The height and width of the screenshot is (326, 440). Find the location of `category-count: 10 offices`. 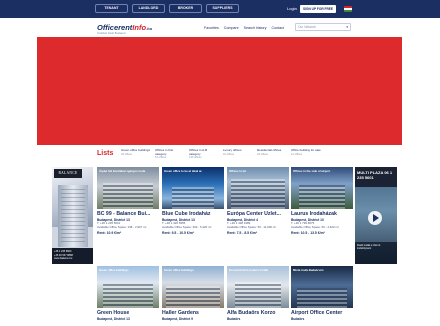

category-count: 10 offices is located at coordinates (229, 154).